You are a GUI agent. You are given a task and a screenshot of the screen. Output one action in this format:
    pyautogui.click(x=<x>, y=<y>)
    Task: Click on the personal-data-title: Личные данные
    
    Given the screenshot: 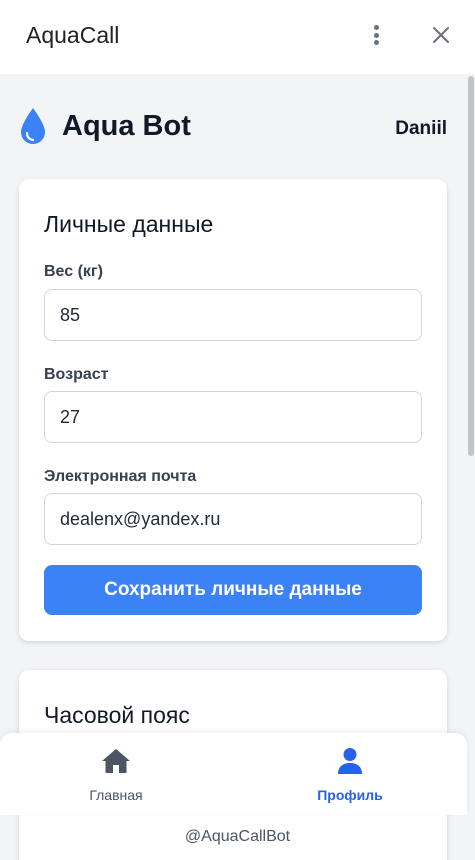 What is the action you would take?
    pyautogui.click(x=129, y=224)
    